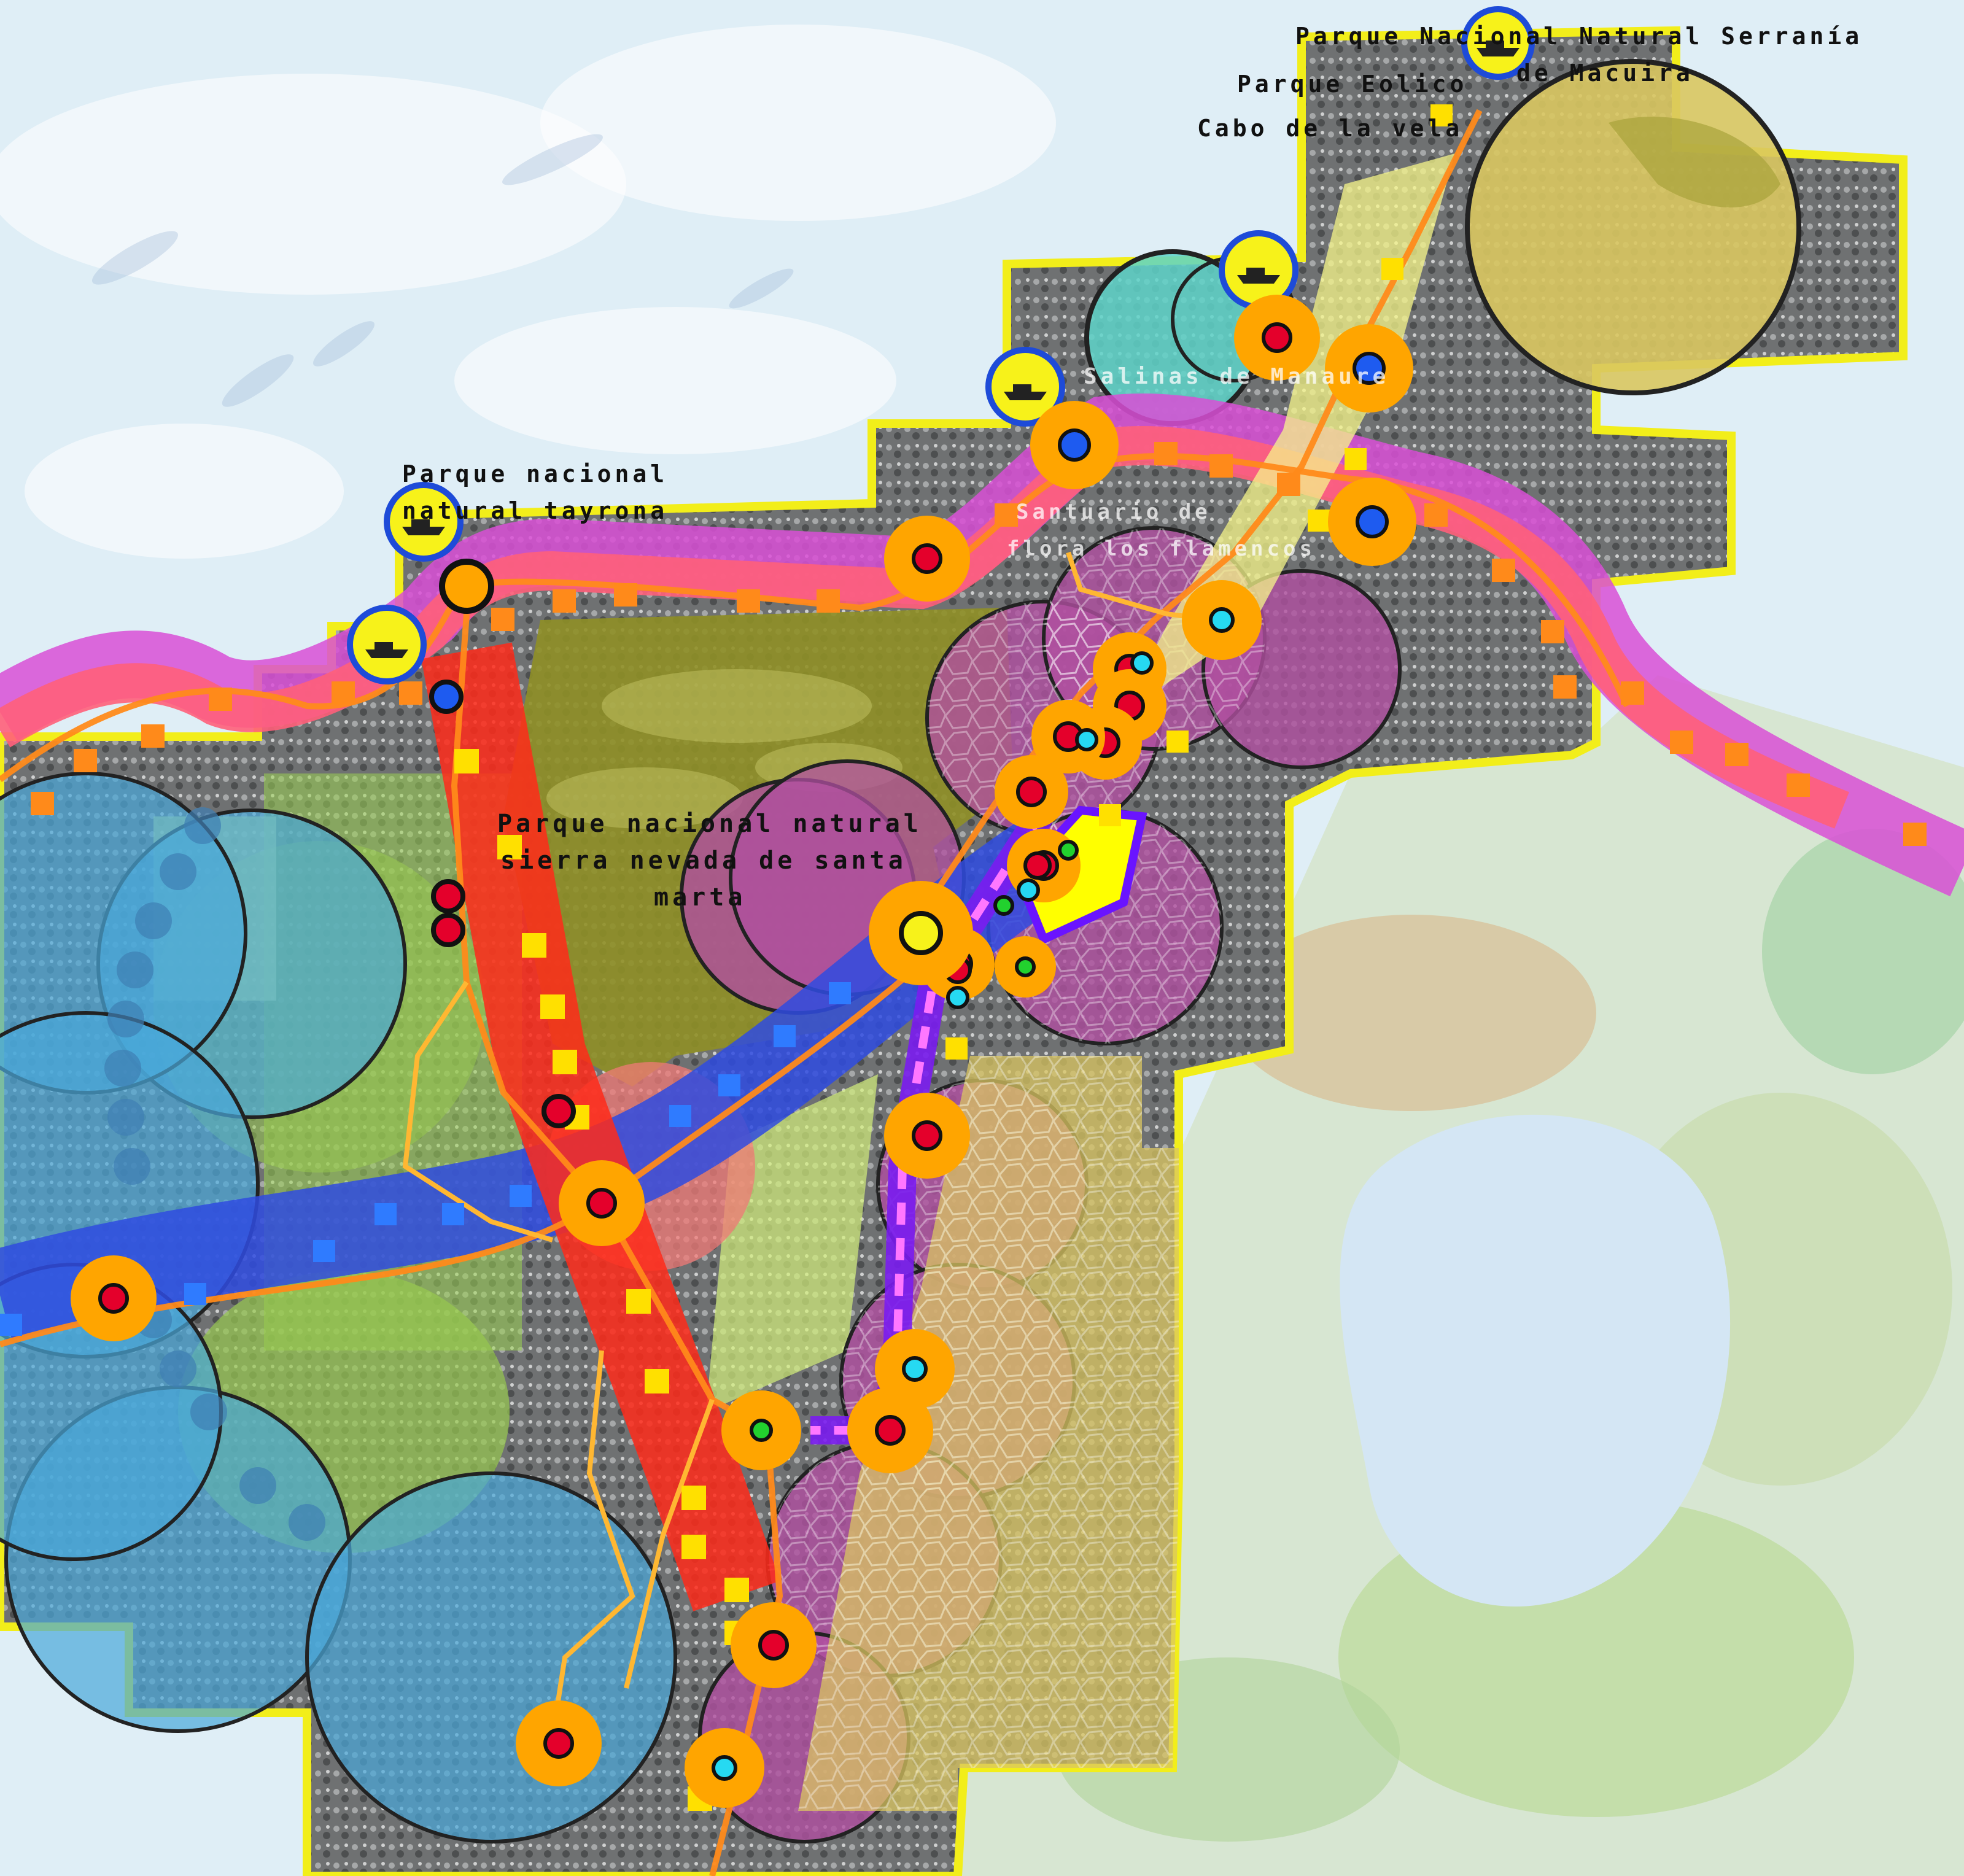 Image resolution: width=1964 pixels, height=1876 pixels. Describe the element at coordinates (387, 644) in the screenshot. I see `ship-icon` at that location.